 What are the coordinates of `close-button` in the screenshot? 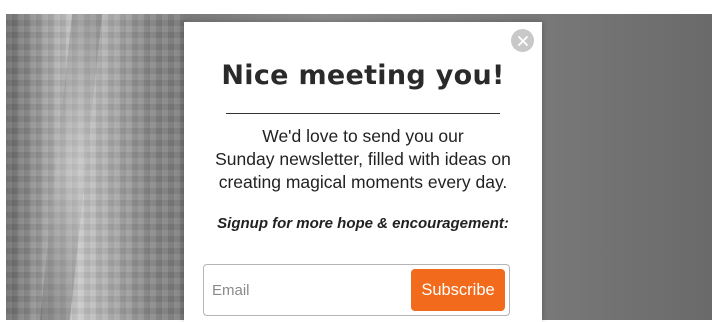 It's located at (522, 40).